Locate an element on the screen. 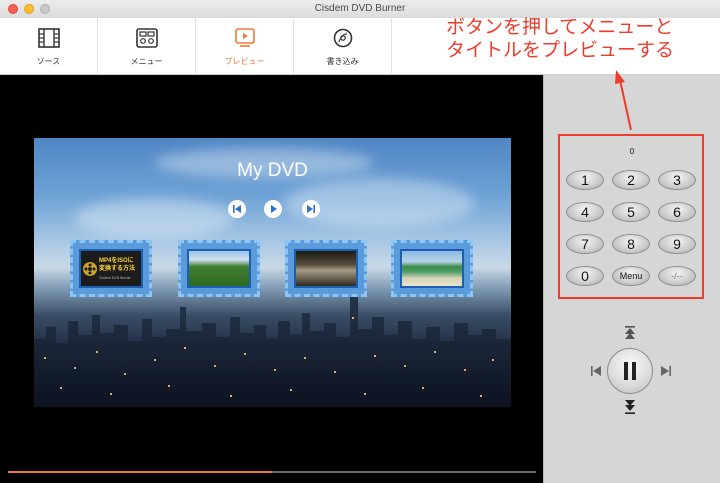 The image size is (720, 483). thumbnail-caption-line-2: 変換する方法 is located at coordinates (117, 269).